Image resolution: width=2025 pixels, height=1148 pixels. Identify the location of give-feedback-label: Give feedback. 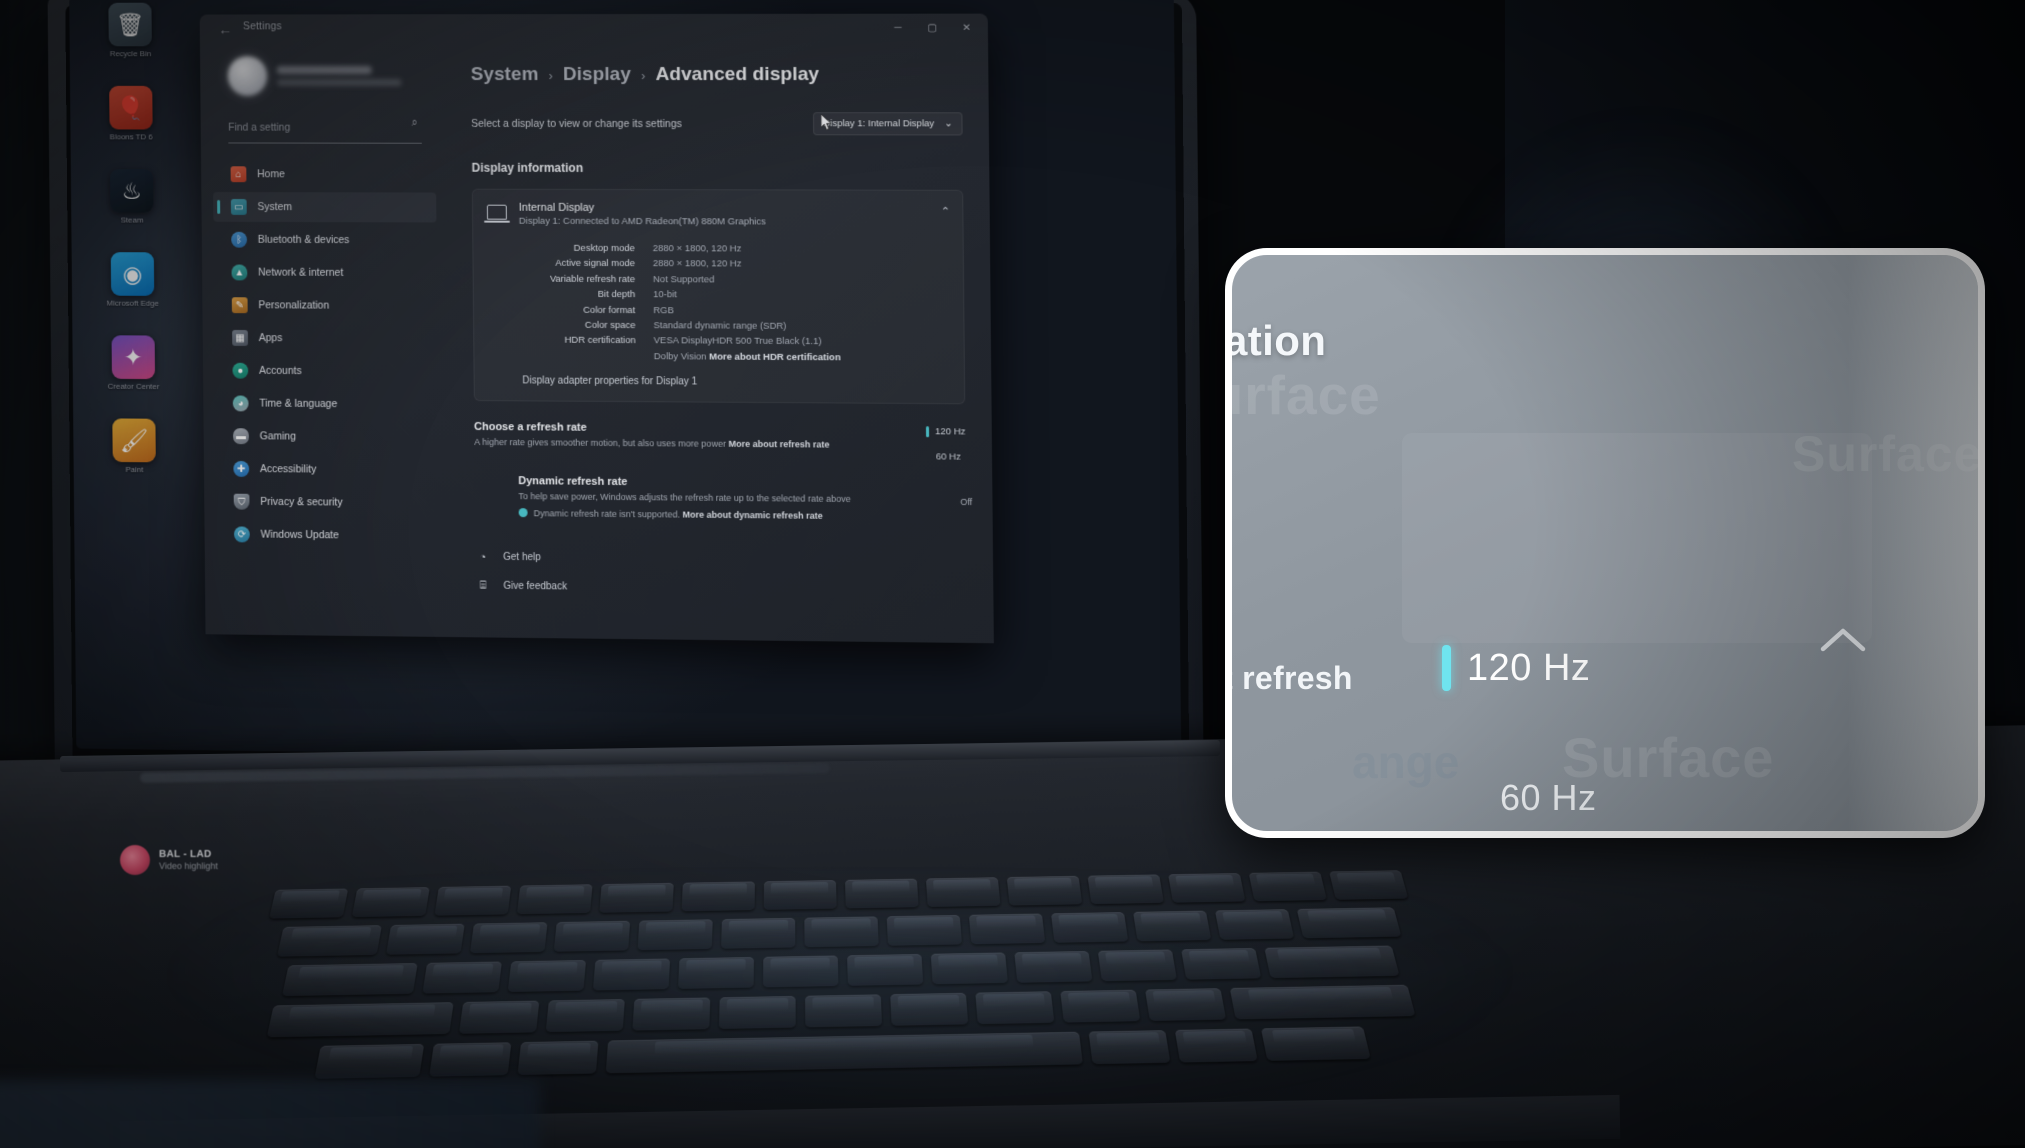
(535, 586).